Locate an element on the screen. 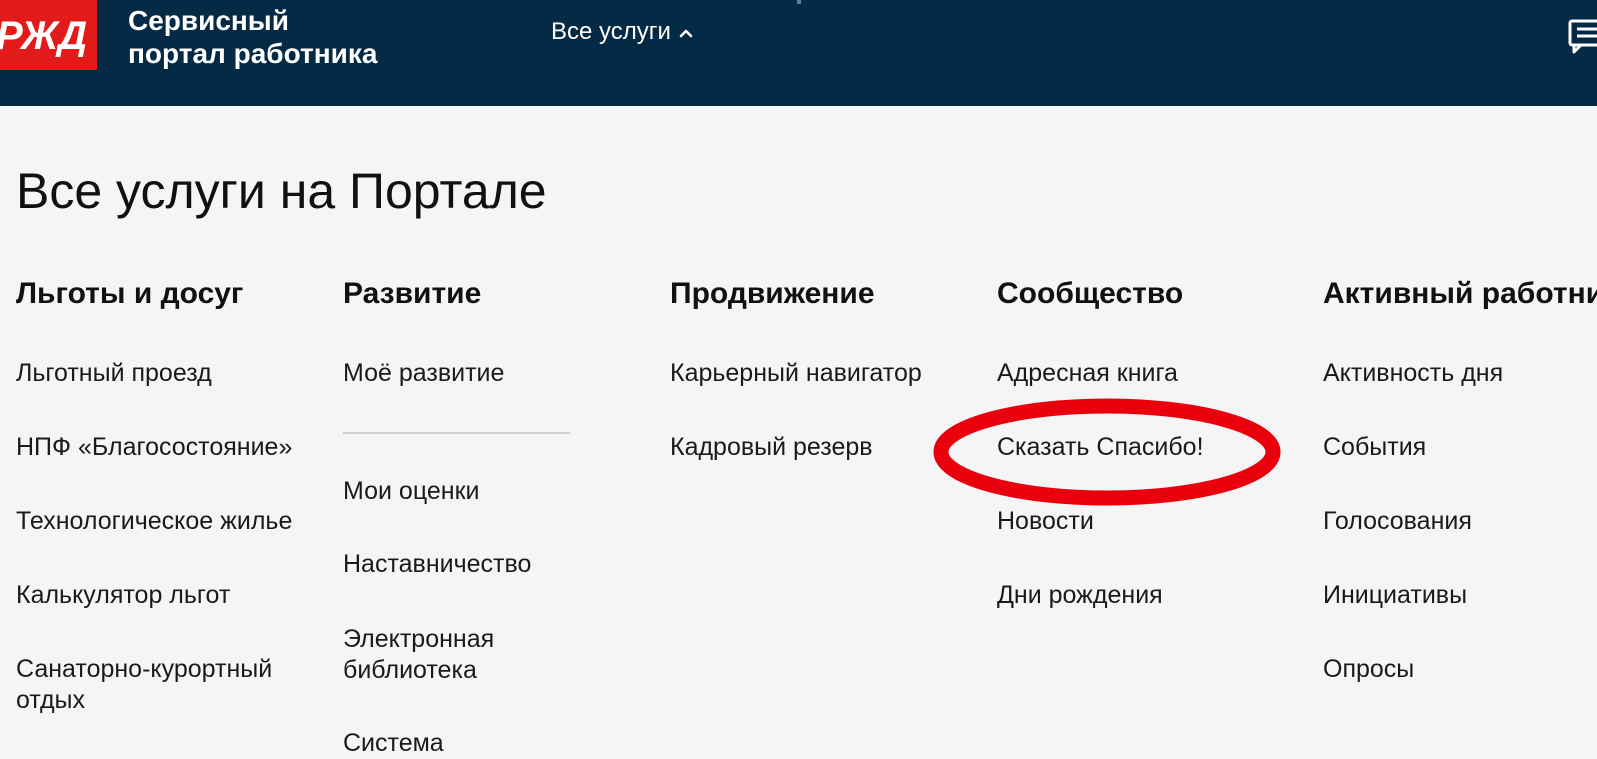 The height and width of the screenshot is (759, 1597). column-heading-benefits: Льготы и досуг is located at coordinates (130, 293).